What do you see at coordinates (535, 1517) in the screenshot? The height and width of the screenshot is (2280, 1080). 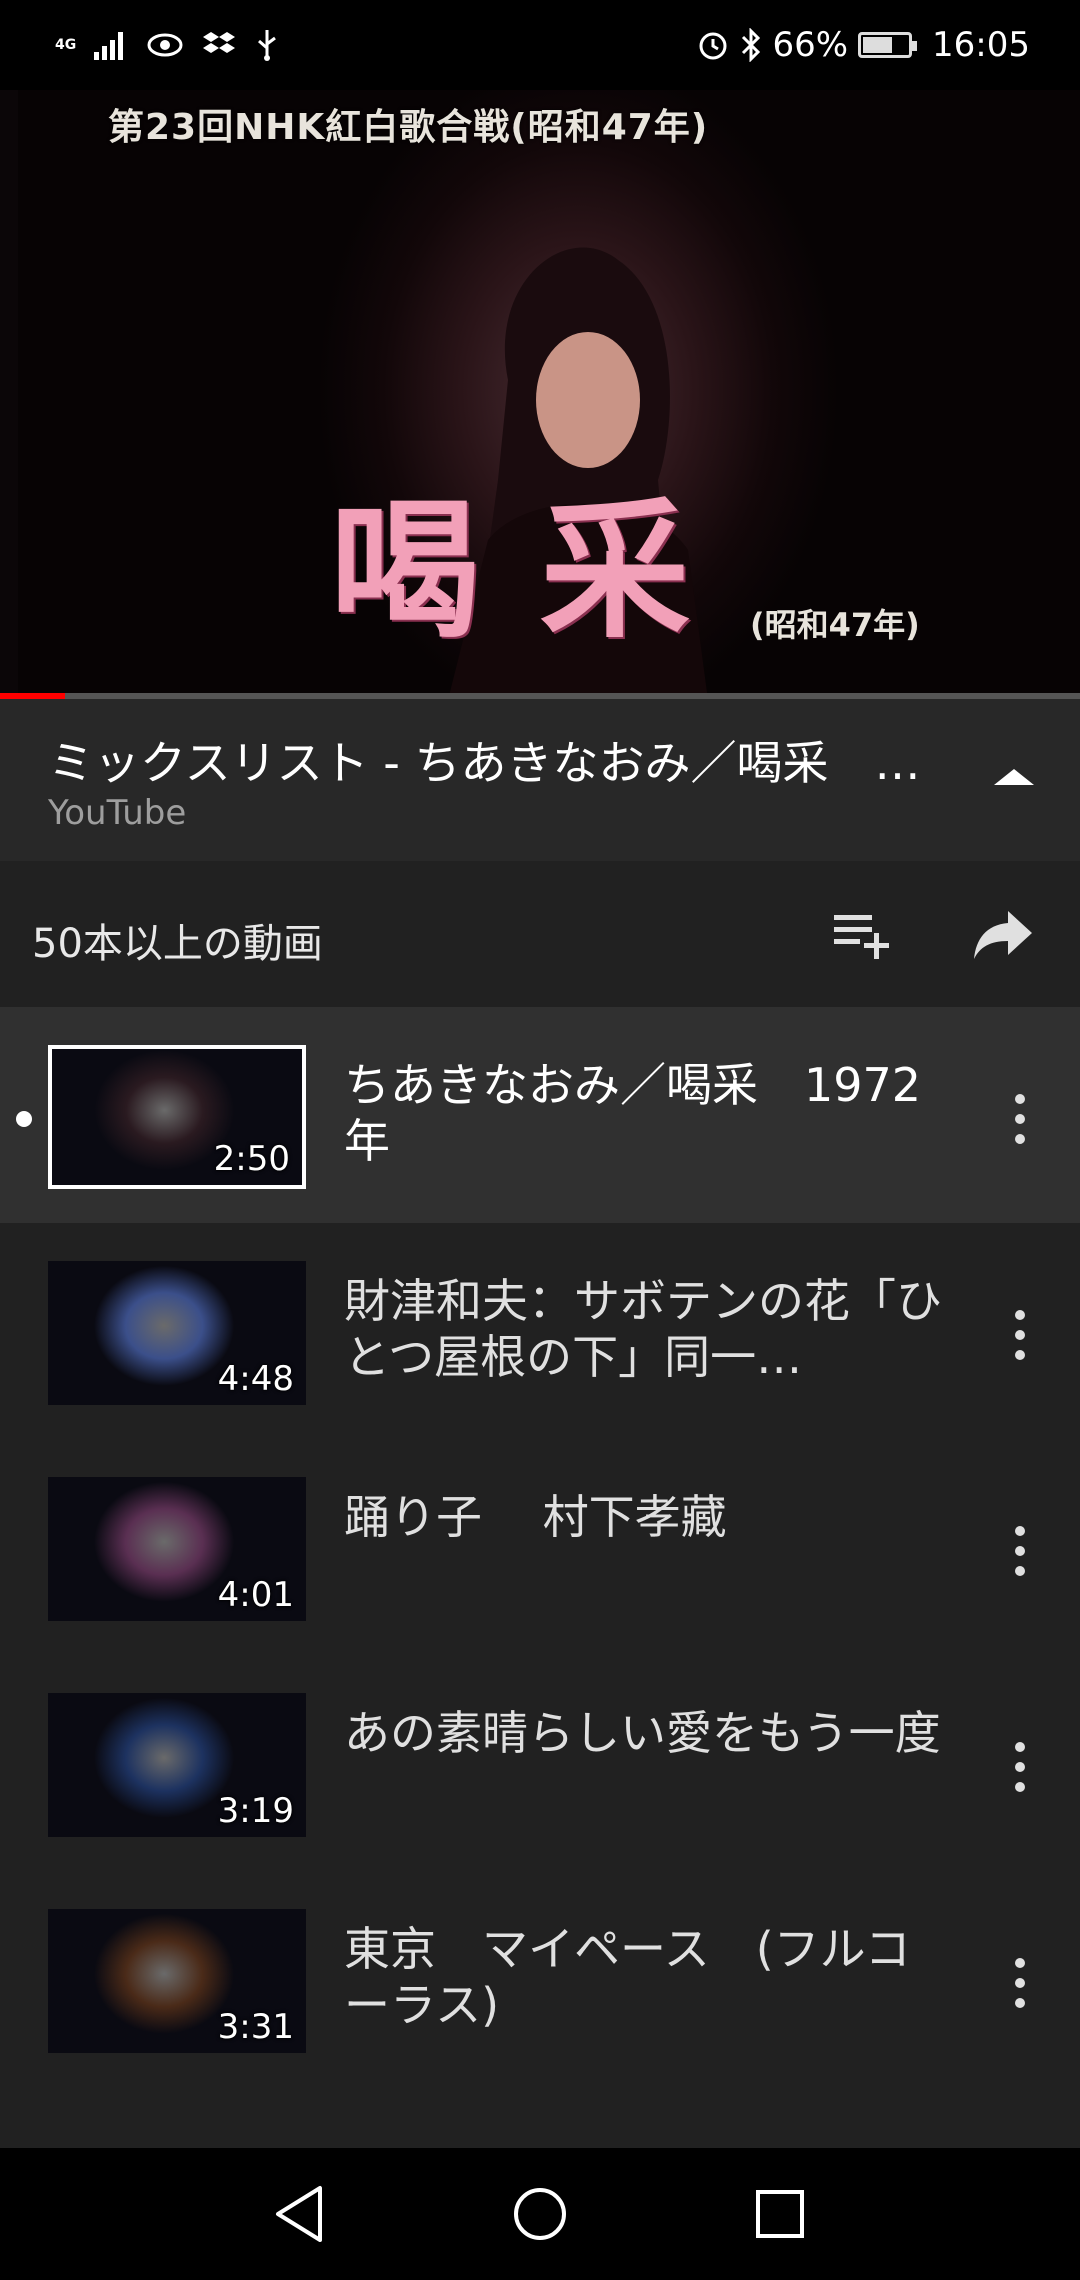 I see `video-title: 踊り子 村下孝藏` at bounding box center [535, 1517].